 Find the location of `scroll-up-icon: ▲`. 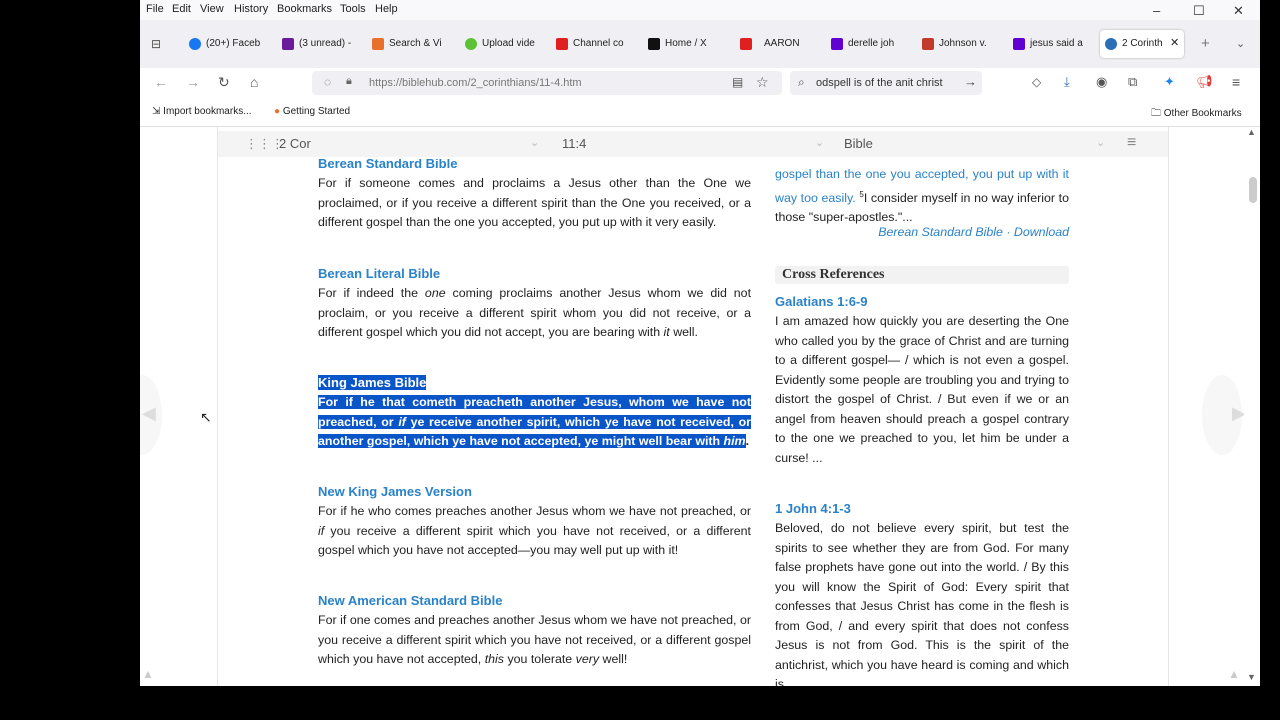

scroll-up-icon: ▲ is located at coordinates (148, 674).